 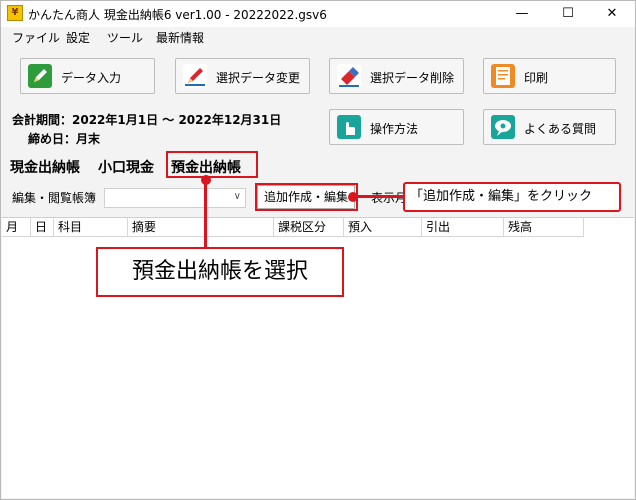 What do you see at coordinates (309, 227) in the screenshot?
I see `column-header-tax-category: 課税区分` at bounding box center [309, 227].